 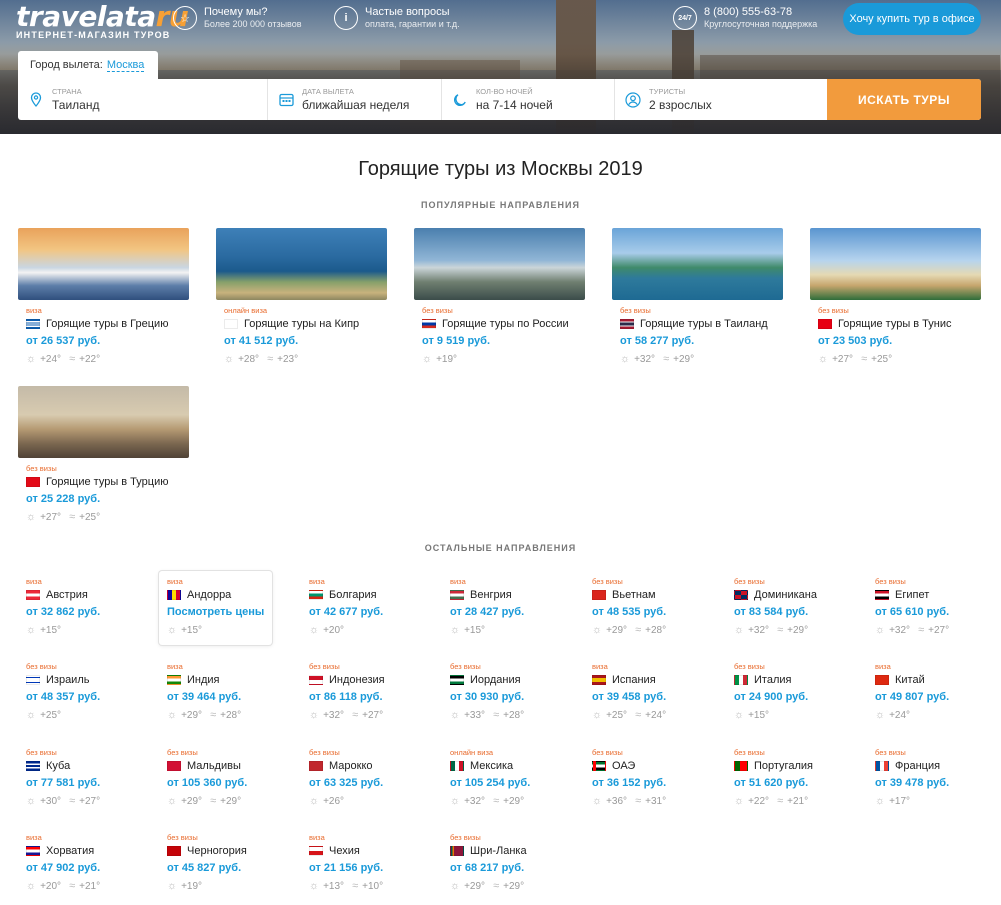 I want to click on destination-item: виза Индия от 39 464 руб. ☼ +29° ≈ +28°, so click(x=215, y=693).